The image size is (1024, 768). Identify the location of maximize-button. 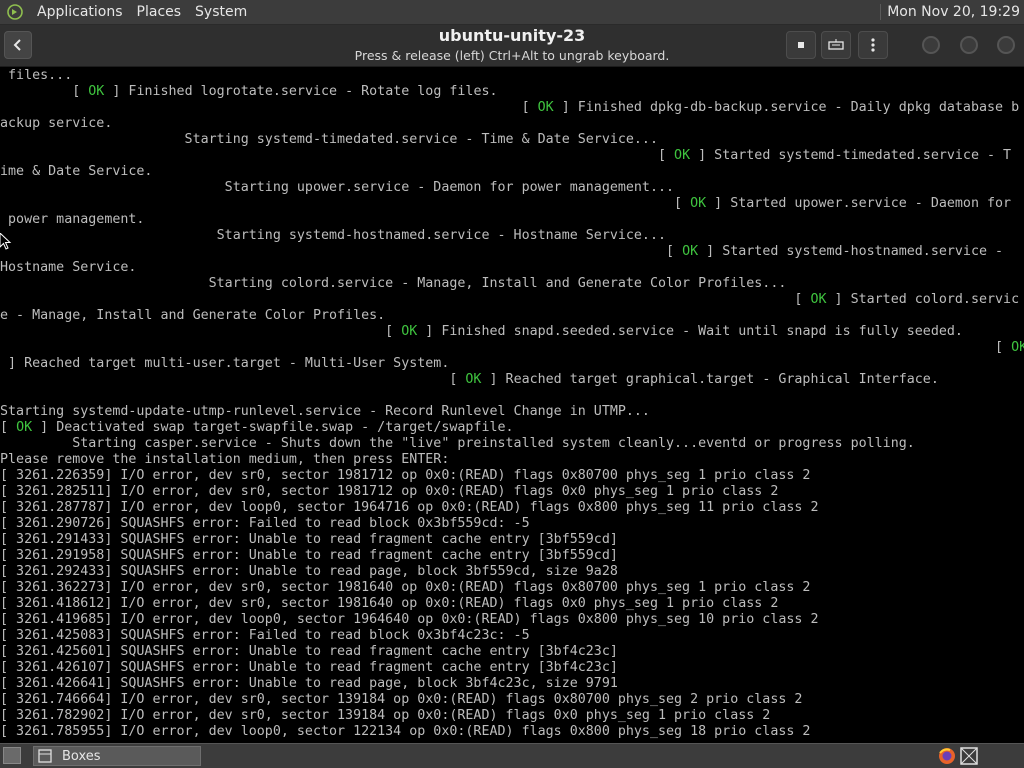
(969, 45).